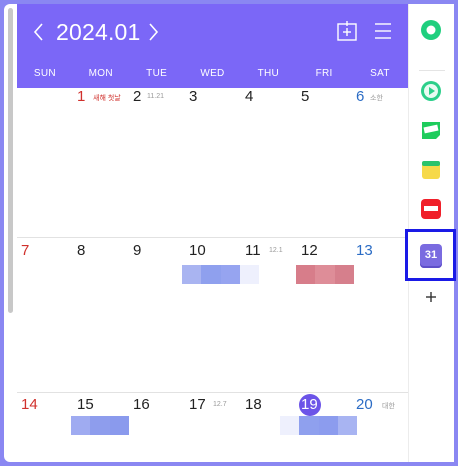 Image resolution: width=458 pixels, height=466 pixels. I want to click on weekday-thu: THU, so click(268, 73).